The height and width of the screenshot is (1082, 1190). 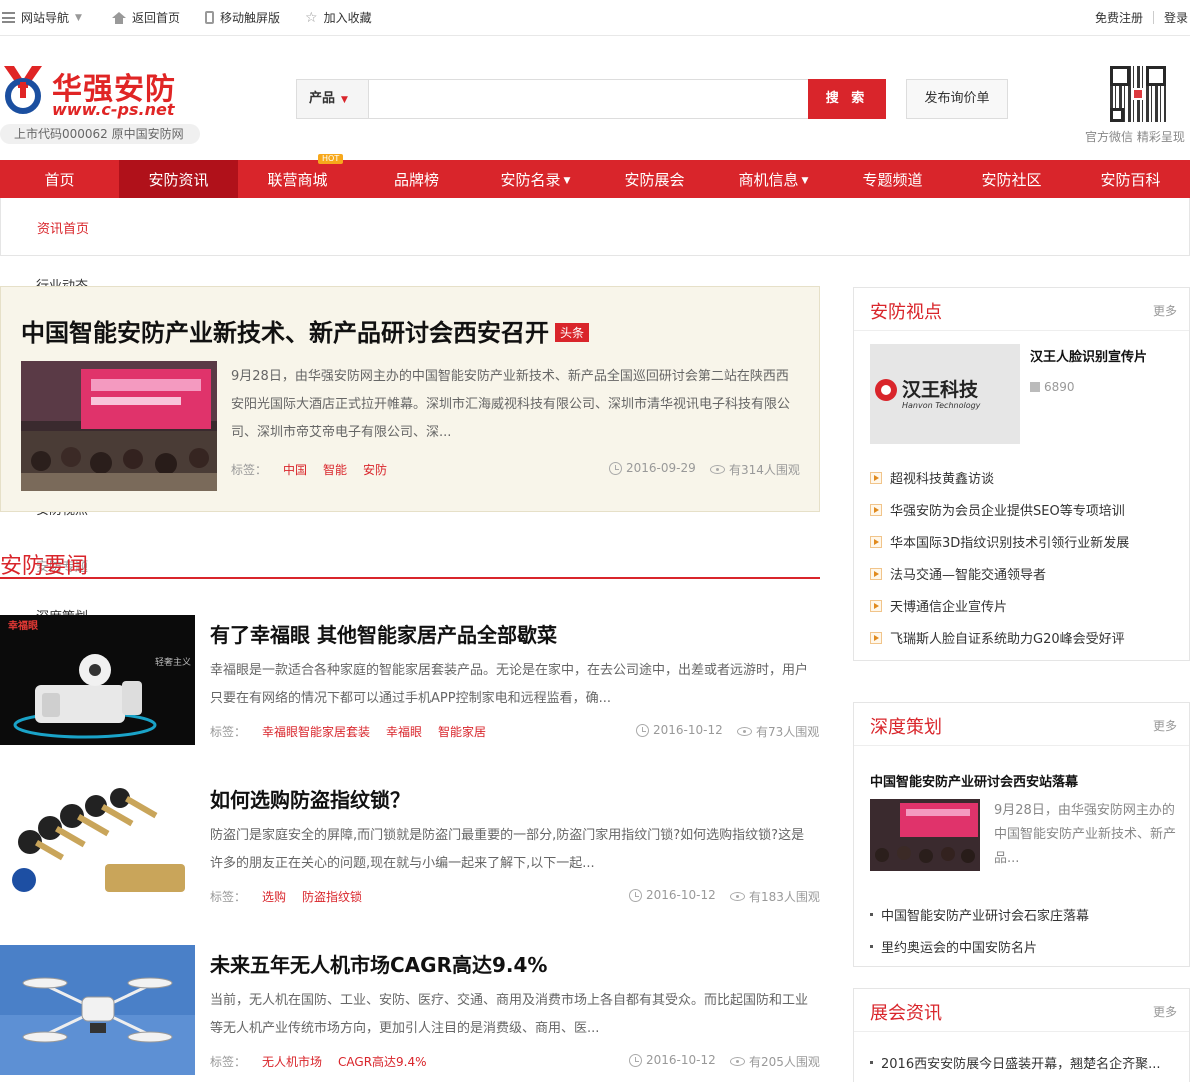 I want to click on nav-brand-rank: 品牌榜, so click(x=416, y=179).